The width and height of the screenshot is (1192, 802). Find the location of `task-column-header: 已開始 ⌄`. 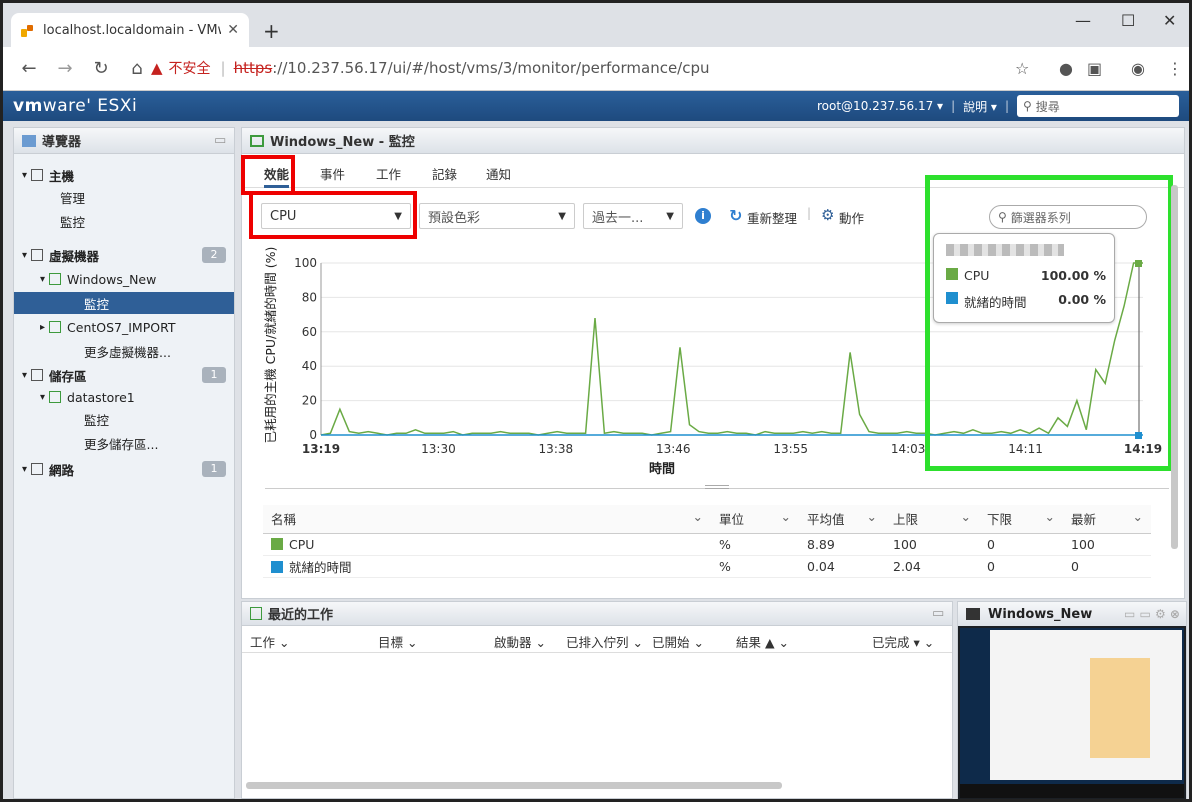

task-column-header: 已開始 ⌄ is located at coordinates (678, 641).